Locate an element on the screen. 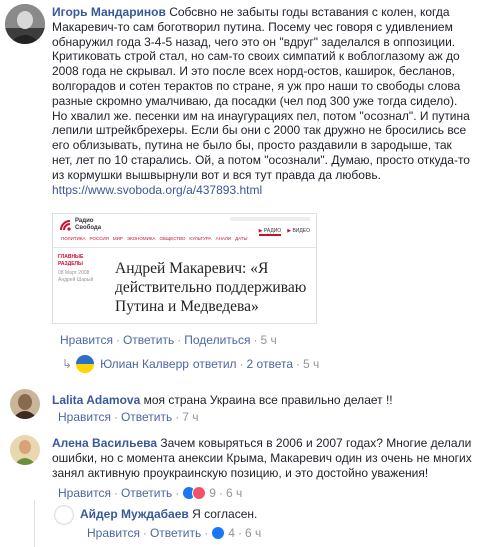  comment-author: Алена Васильева is located at coordinates (104, 443).